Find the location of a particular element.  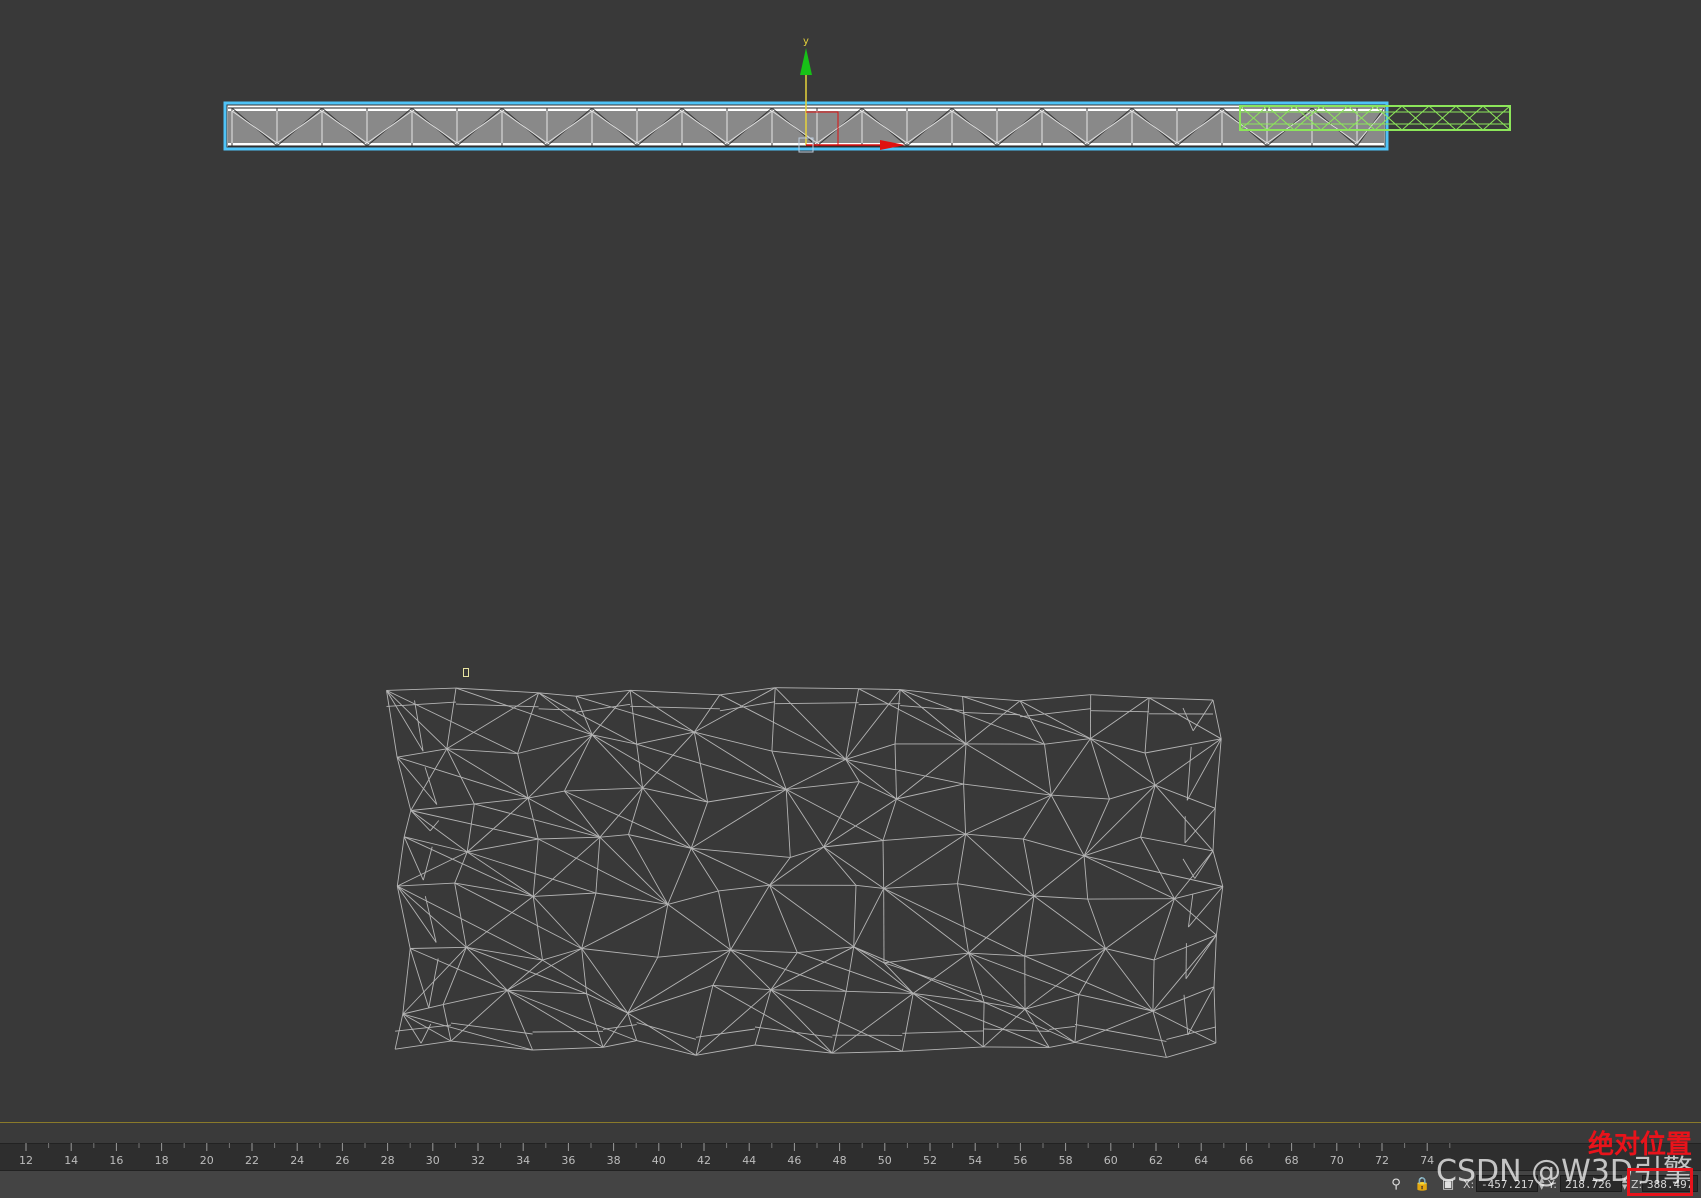

ruler-tick-label: 36 is located at coordinates (568, 1160).